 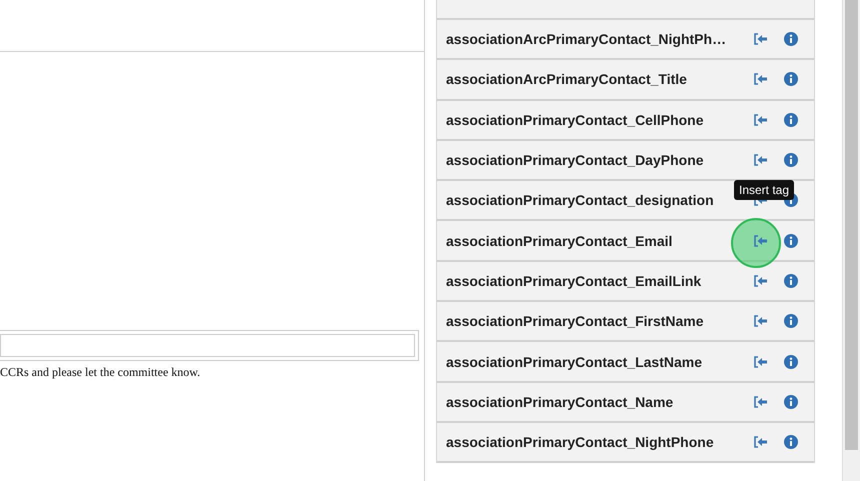 I want to click on scrollbar, so click(x=851, y=240).